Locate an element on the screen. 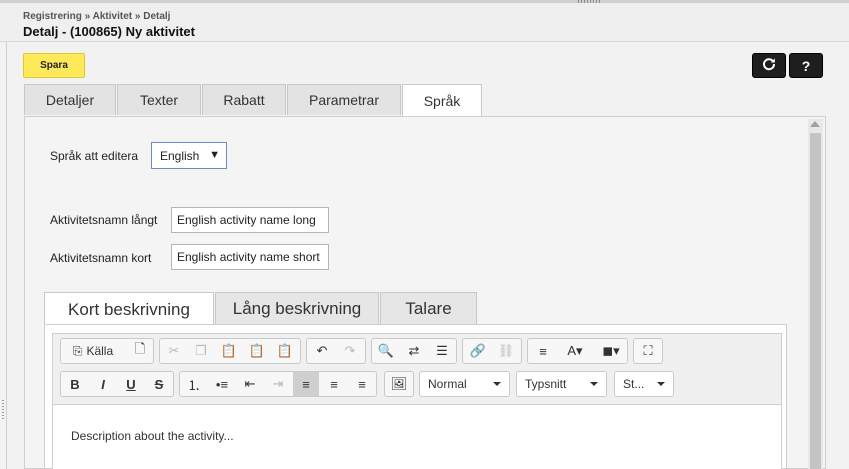 The image size is (849, 469). background-color-button: ◼▾ is located at coordinates (611, 351).